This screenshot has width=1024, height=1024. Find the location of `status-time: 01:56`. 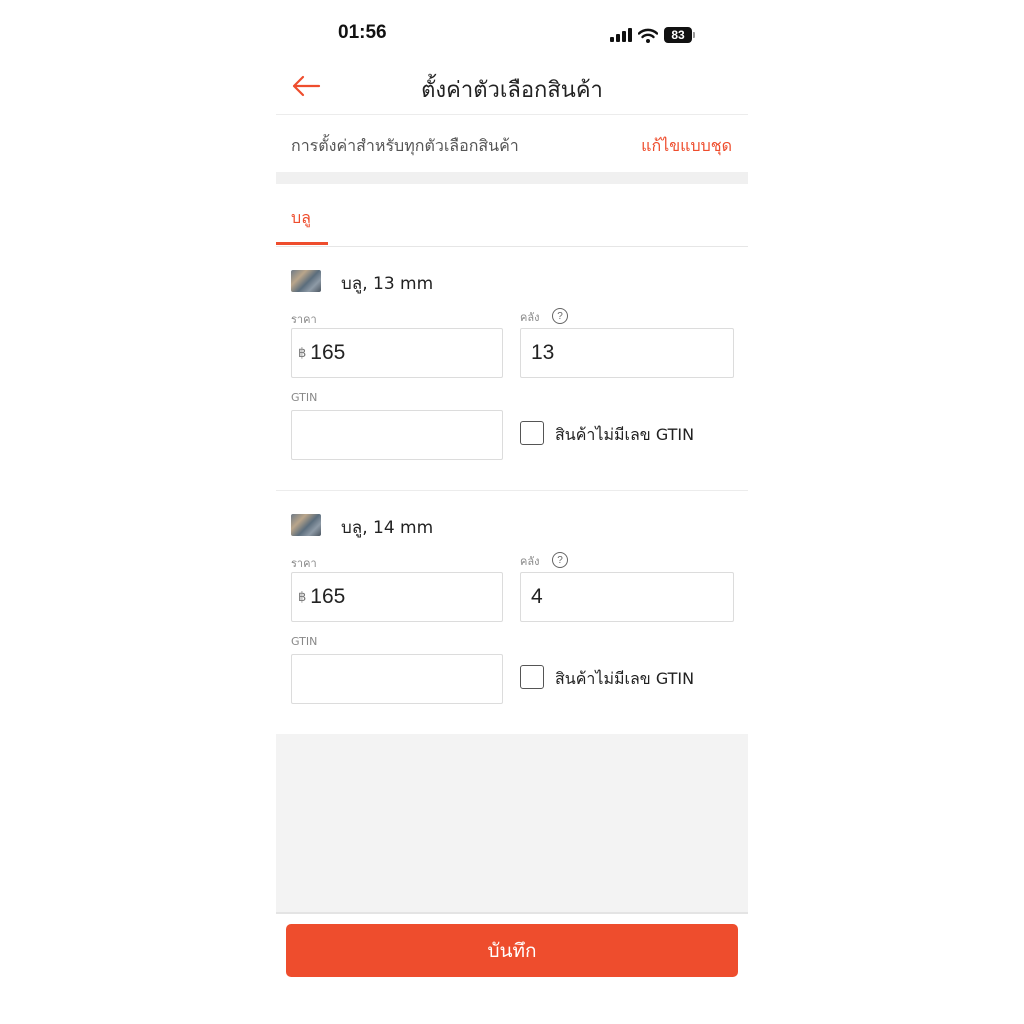

status-time: 01:56 is located at coordinates (362, 32).